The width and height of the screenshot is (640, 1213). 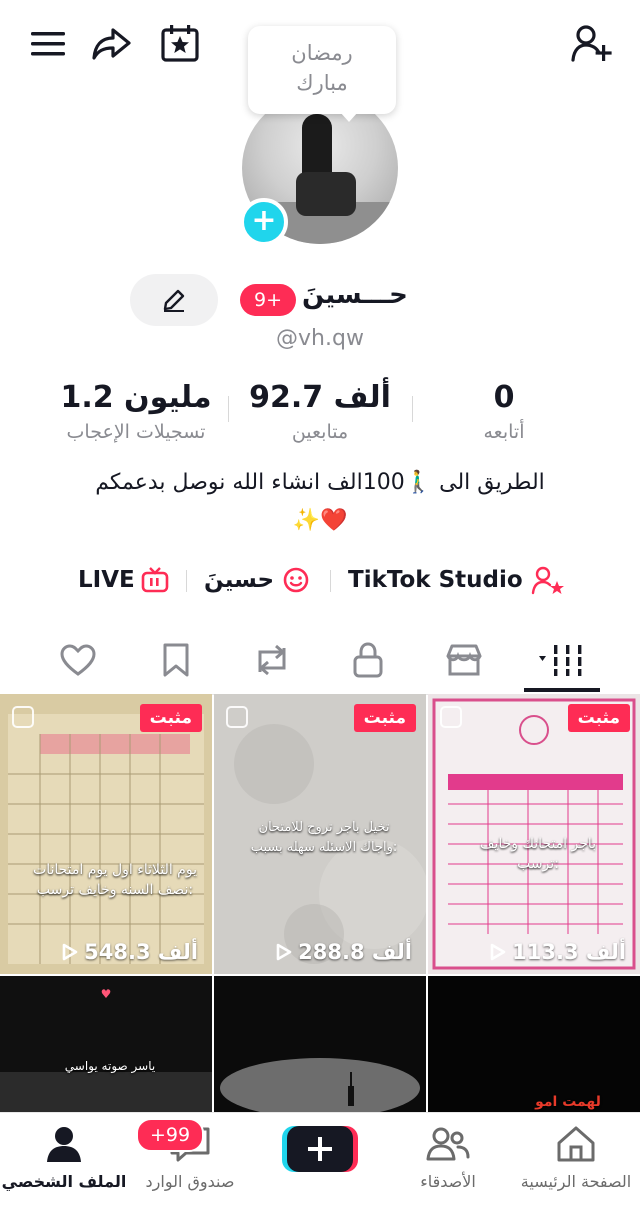 I want to click on night-field-thumb, so click(x=320, y=1044).